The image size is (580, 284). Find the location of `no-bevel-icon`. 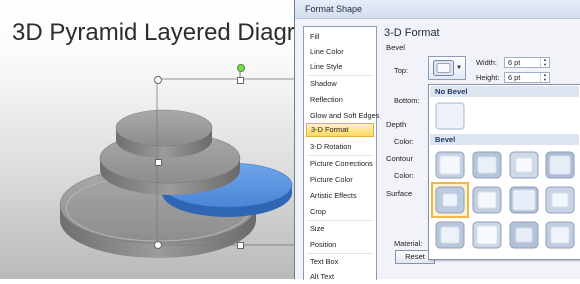

no-bevel-icon is located at coordinates (450, 116).